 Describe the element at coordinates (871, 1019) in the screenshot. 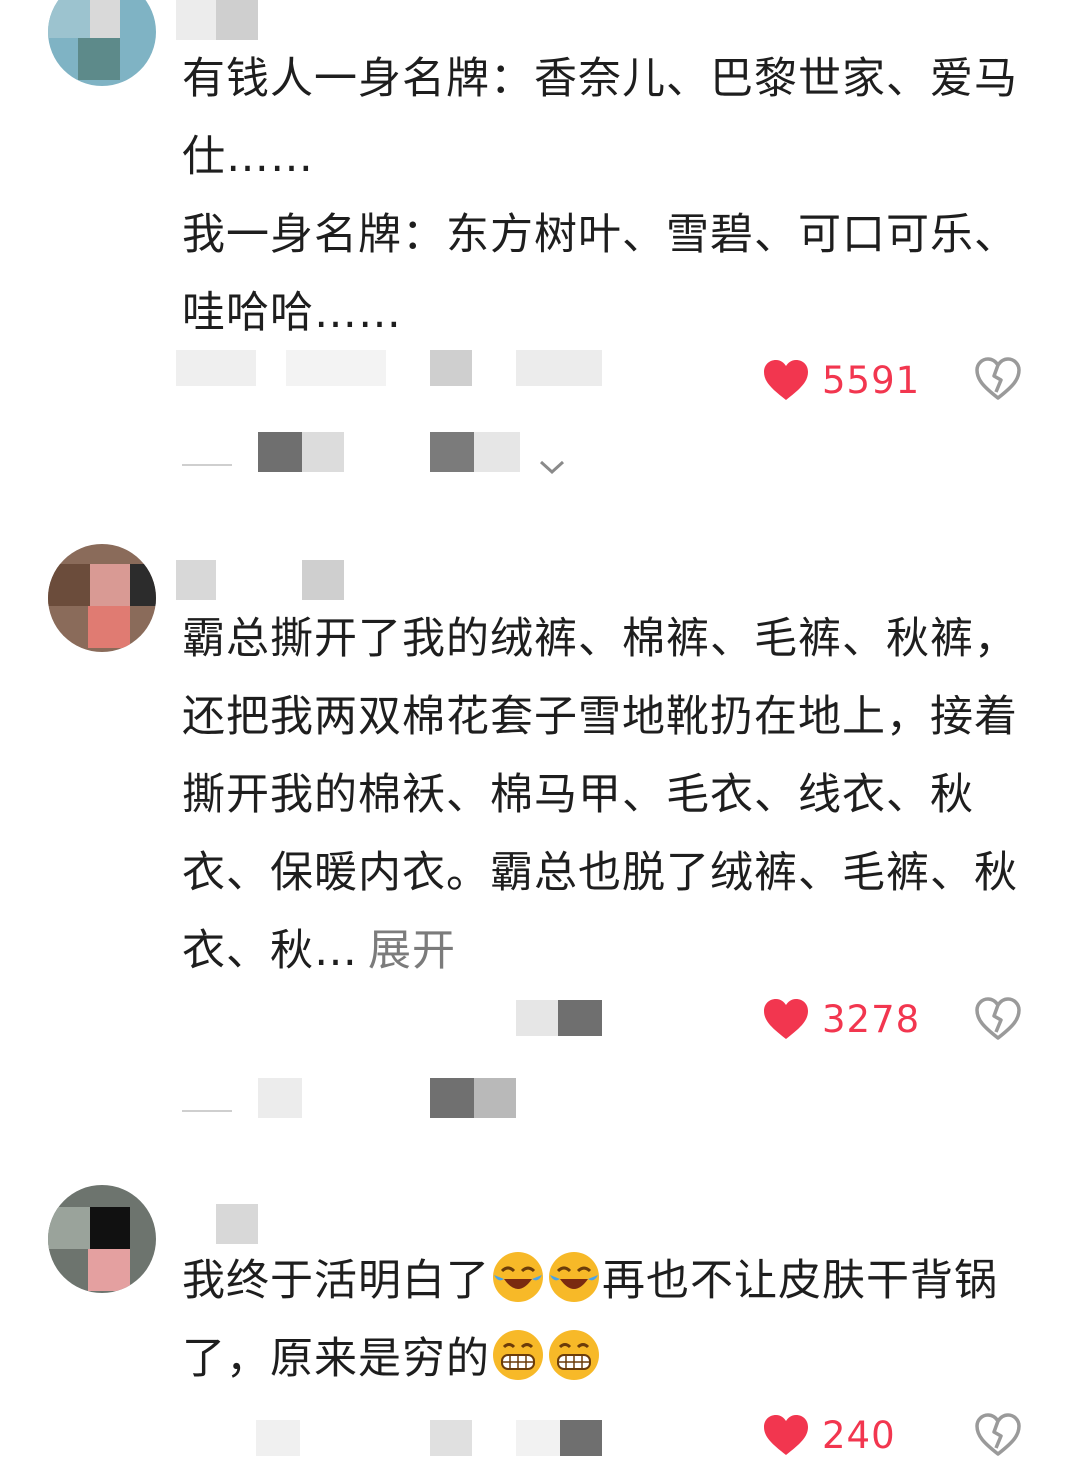

I see `like-count: 3278` at that location.